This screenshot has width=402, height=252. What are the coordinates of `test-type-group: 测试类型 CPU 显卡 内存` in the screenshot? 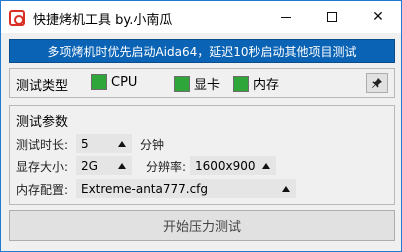 It's located at (202, 83).